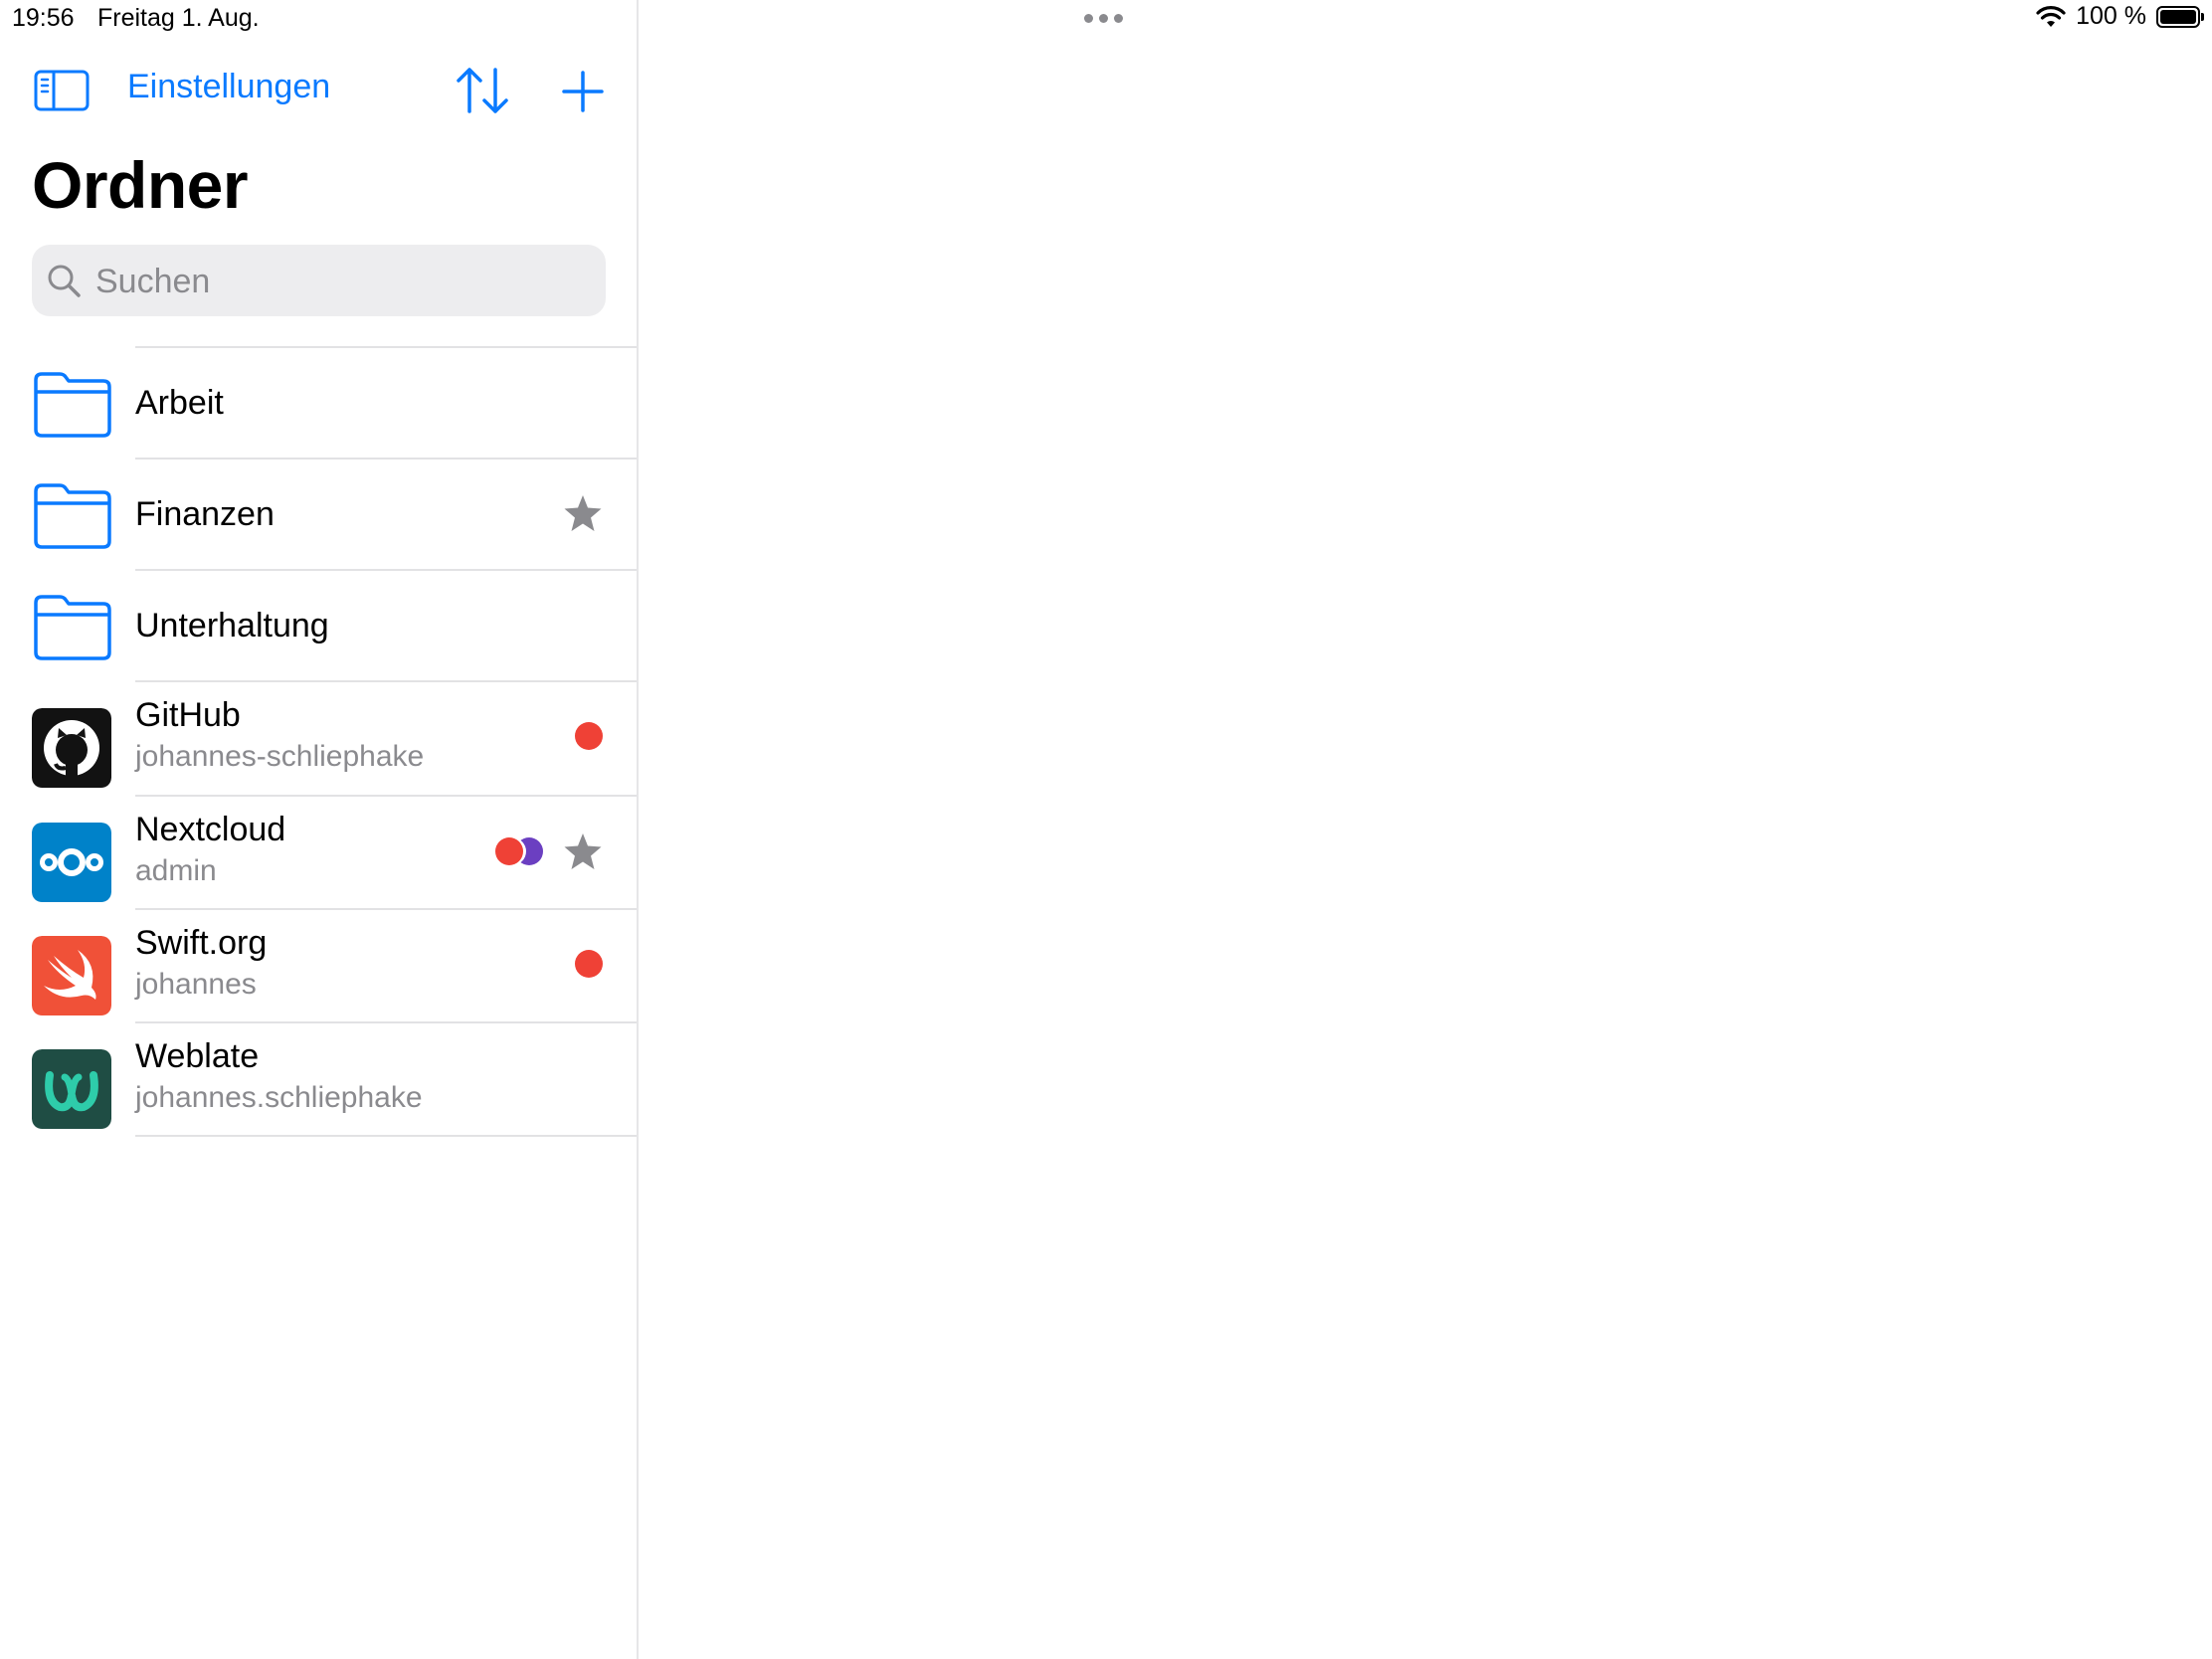 Image resolution: width=2212 pixels, height=1659 pixels. Describe the element at coordinates (228, 87) in the screenshot. I see `settings-button: Einstellungen` at that location.